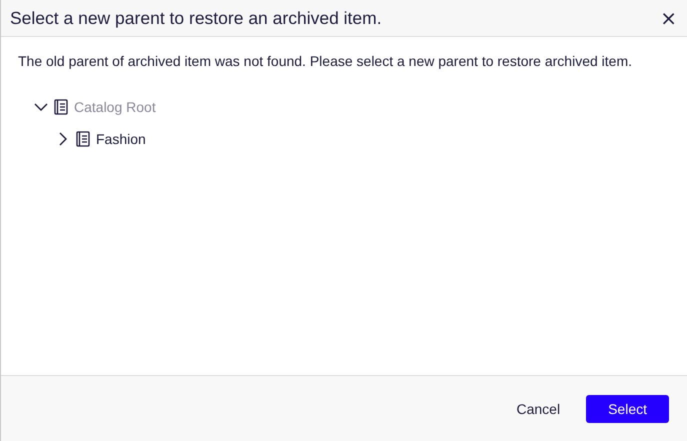  What do you see at coordinates (196, 18) in the screenshot?
I see `dialog-title: Select a new parent to restore an archived item.` at bounding box center [196, 18].